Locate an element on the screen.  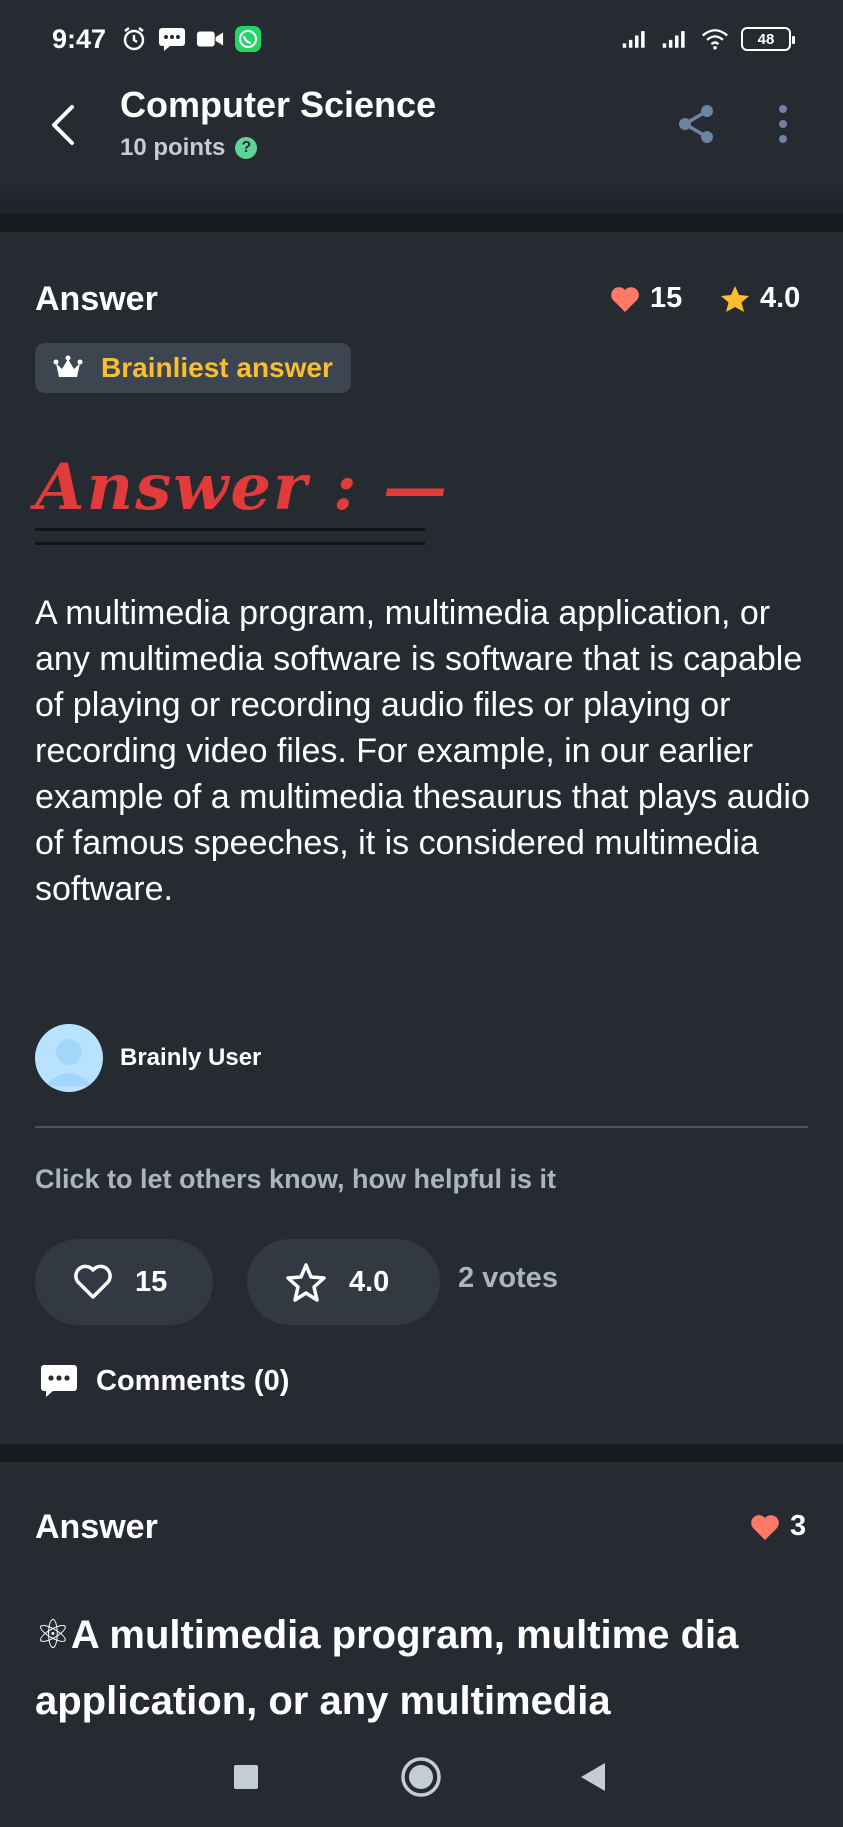
like-button: 15 is located at coordinates (124, 1282).